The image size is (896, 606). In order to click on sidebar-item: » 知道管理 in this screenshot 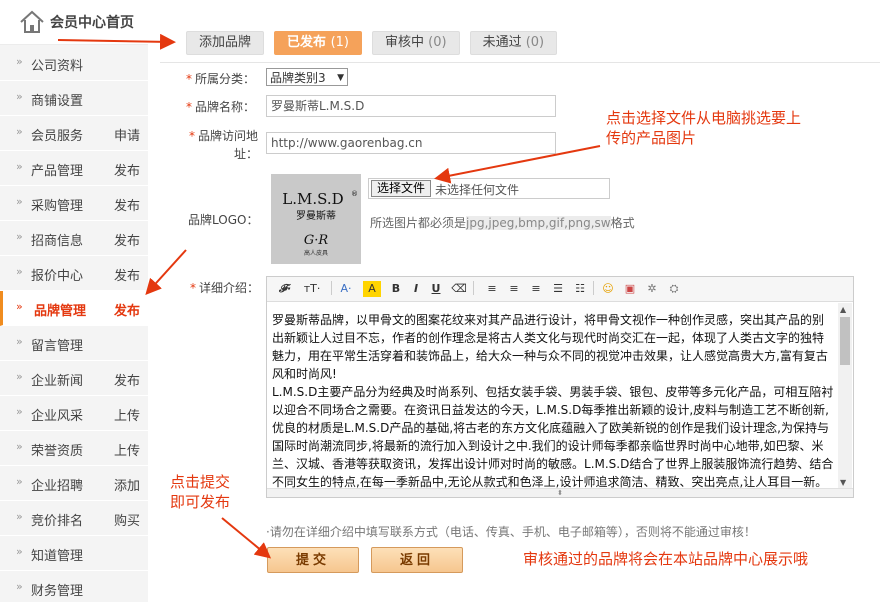, I will do `click(74, 553)`.